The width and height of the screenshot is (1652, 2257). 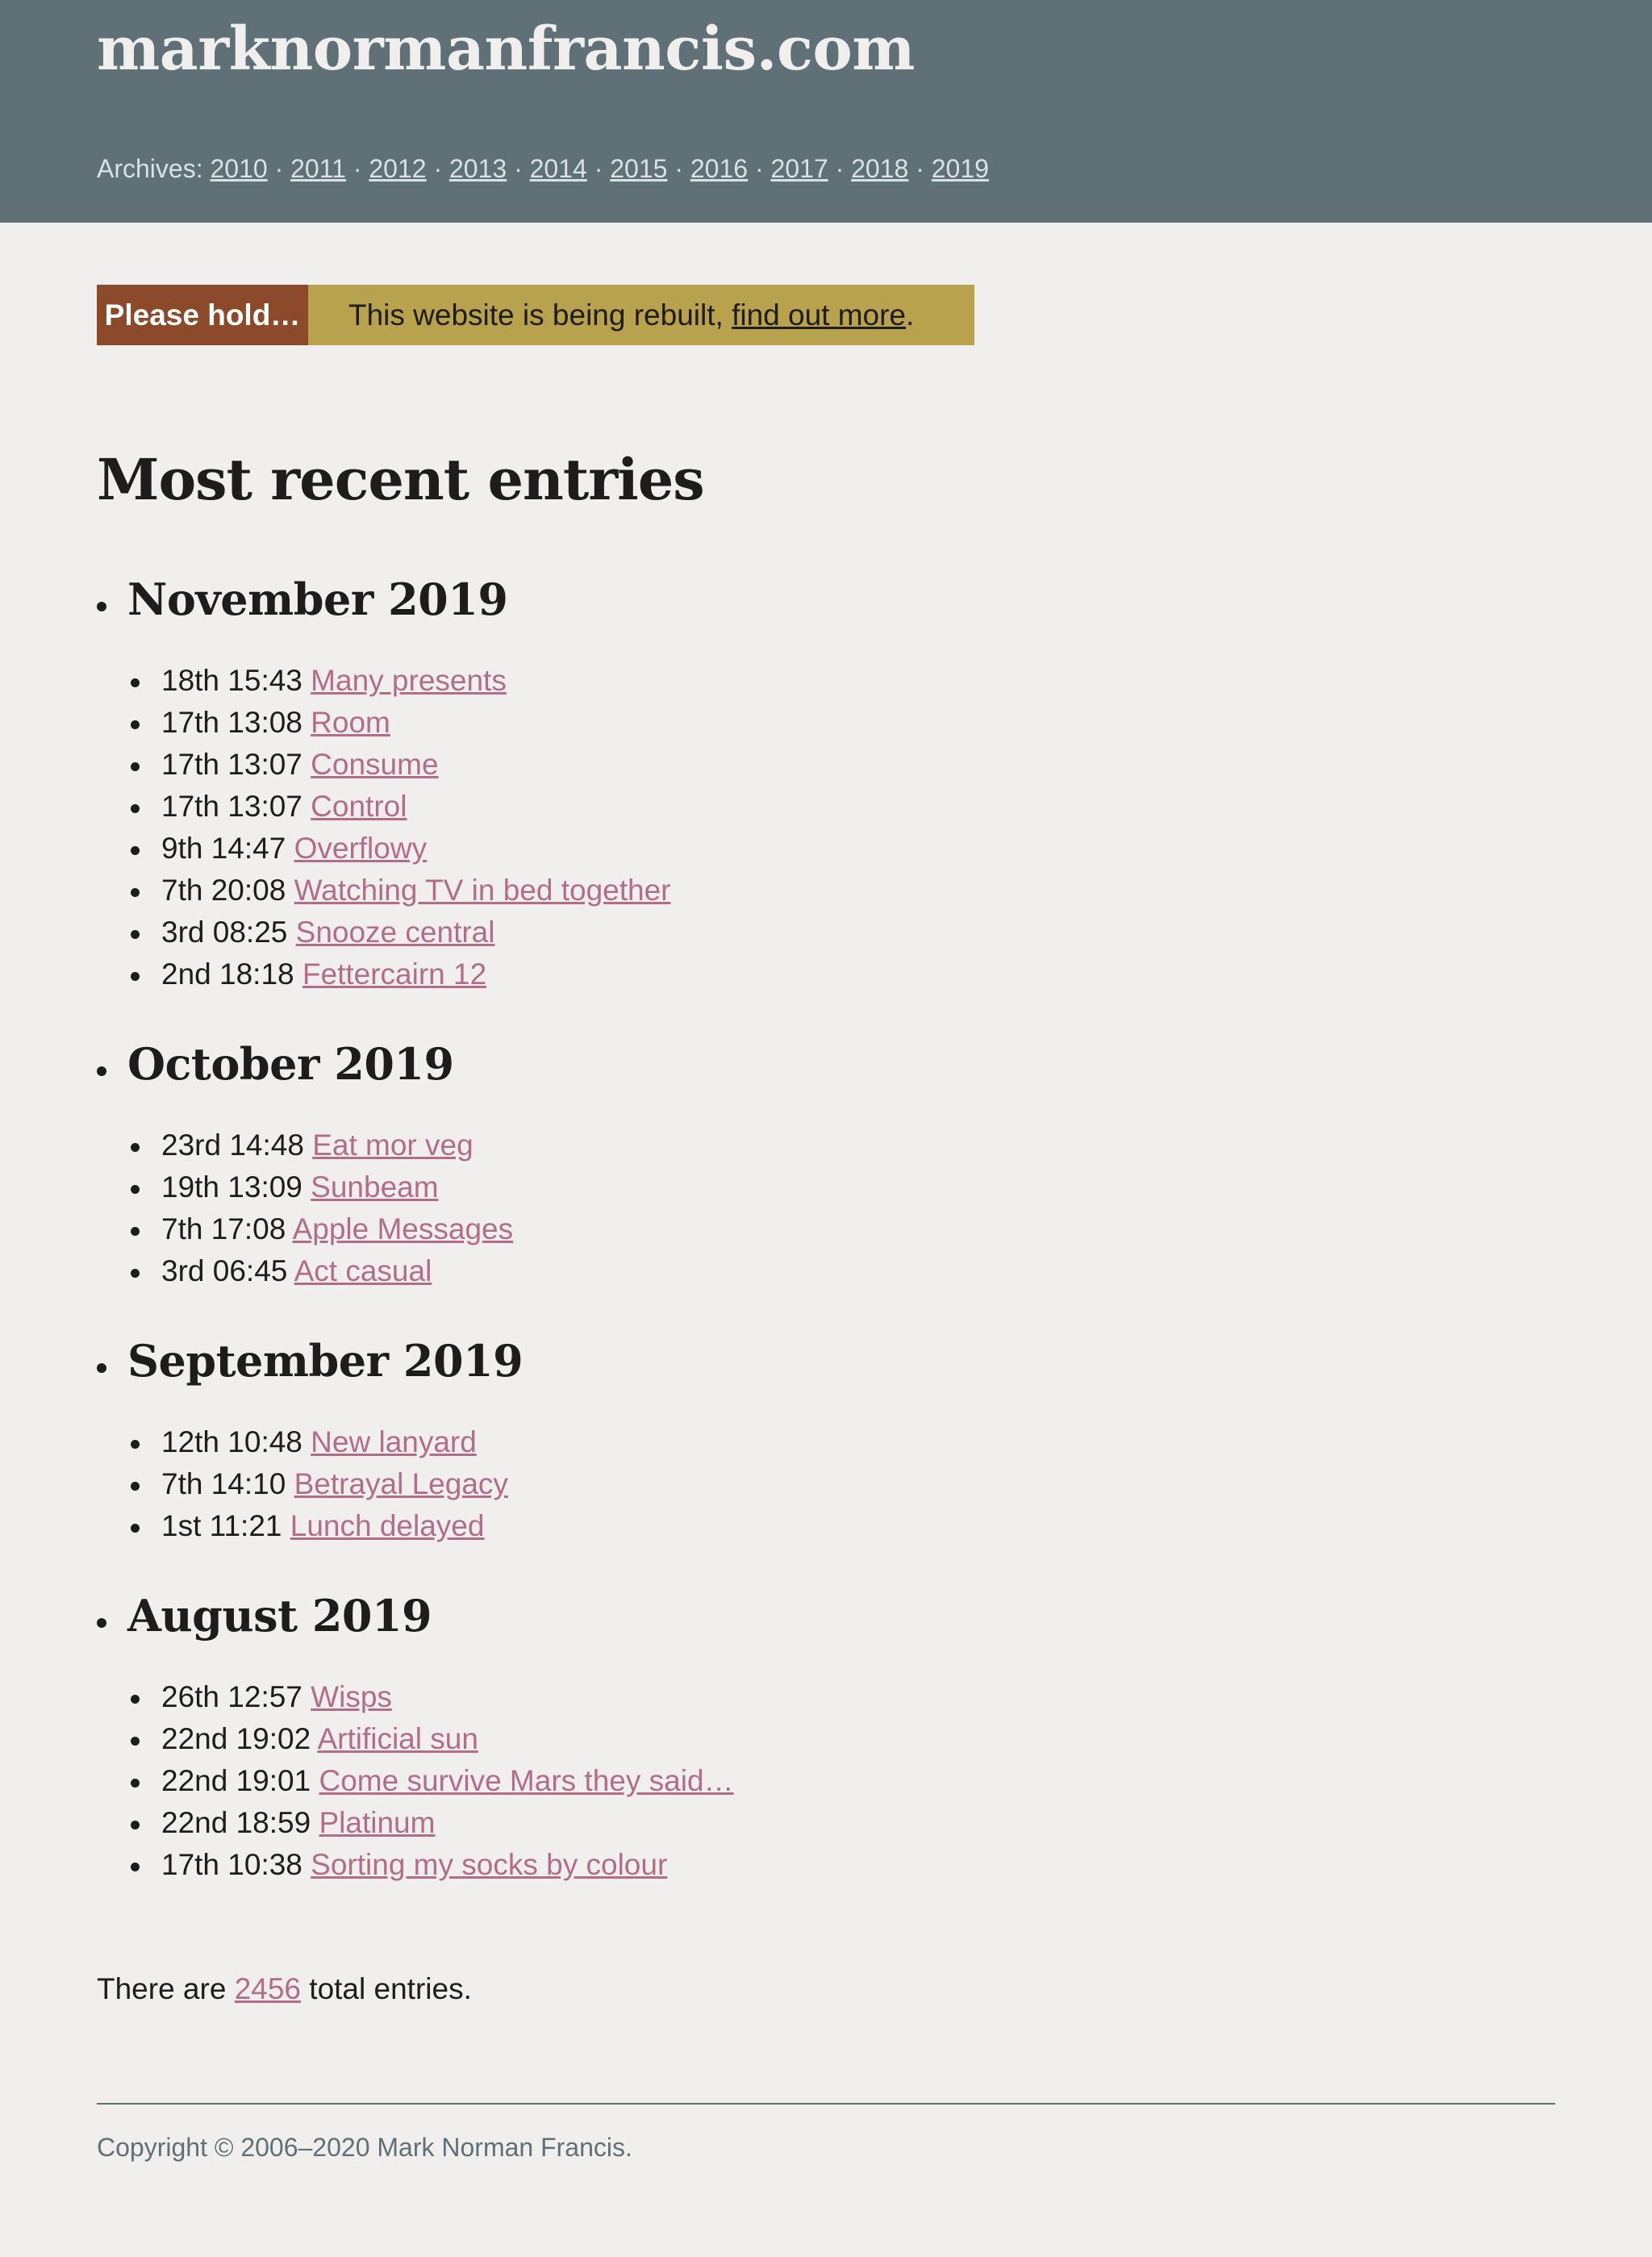 What do you see at coordinates (395, 932) in the screenshot?
I see `entry-link: Snooze central` at bounding box center [395, 932].